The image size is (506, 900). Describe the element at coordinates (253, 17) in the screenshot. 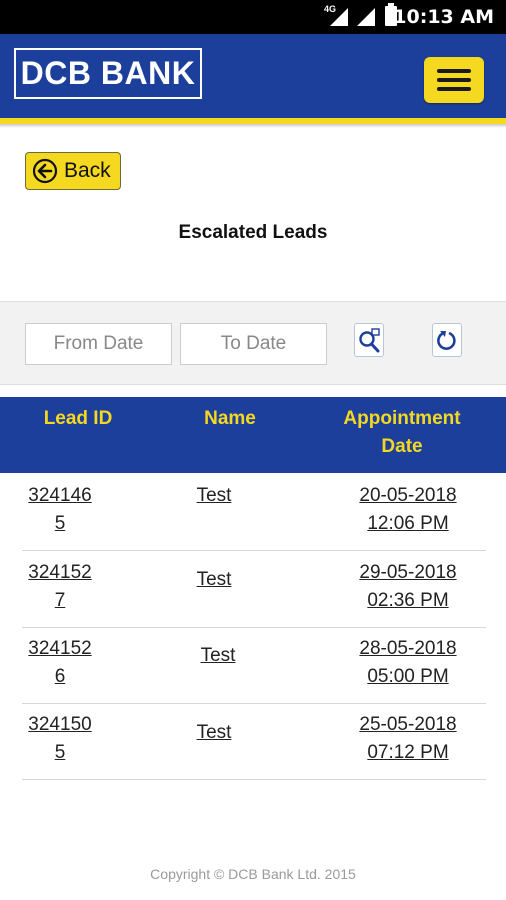

I see `status-bar: 4G 10:13 AM` at that location.